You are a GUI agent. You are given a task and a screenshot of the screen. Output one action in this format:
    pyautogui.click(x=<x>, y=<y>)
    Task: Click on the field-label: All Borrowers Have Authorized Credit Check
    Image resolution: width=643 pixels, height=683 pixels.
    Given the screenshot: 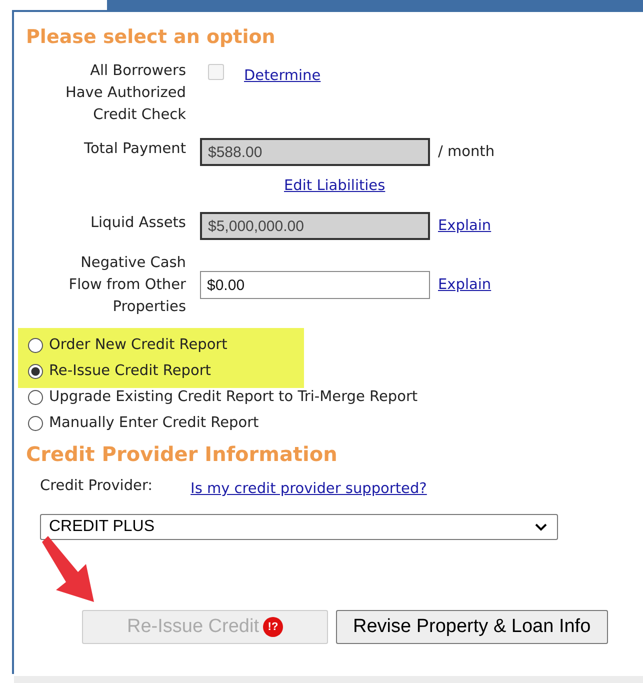 What is the action you would take?
    pyautogui.click(x=125, y=93)
    